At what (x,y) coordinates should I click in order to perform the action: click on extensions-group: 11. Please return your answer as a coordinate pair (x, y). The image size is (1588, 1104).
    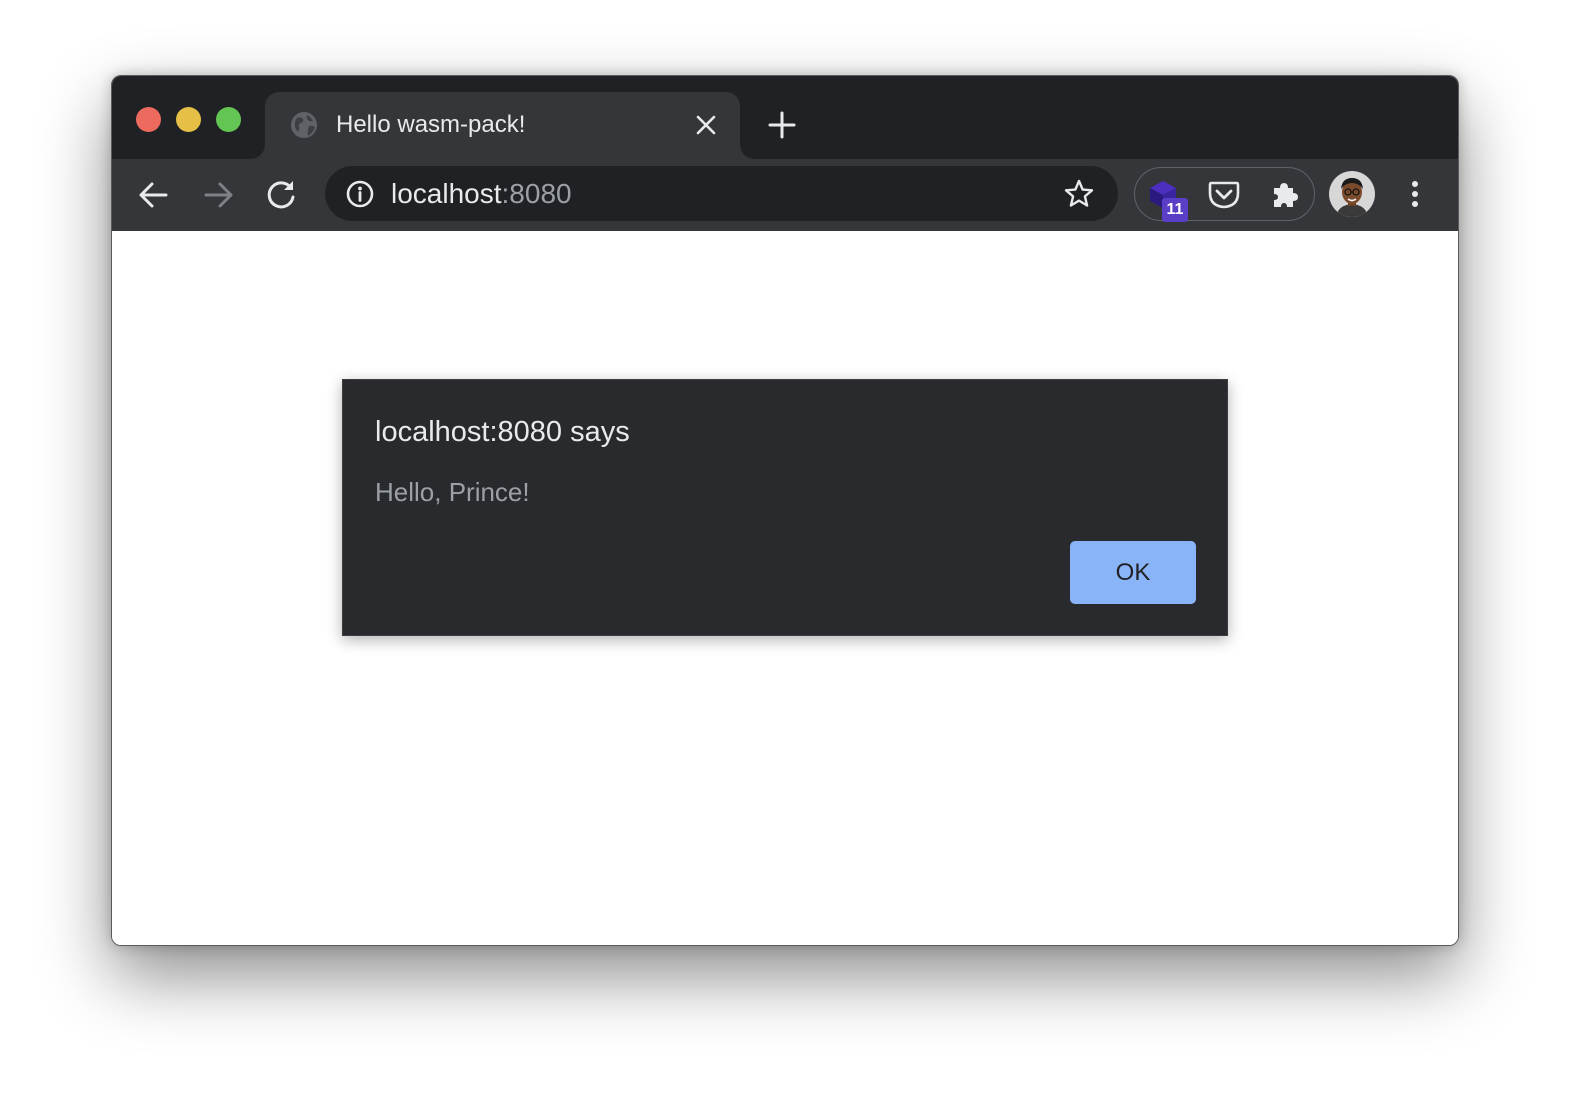
    Looking at the image, I should click on (1224, 194).